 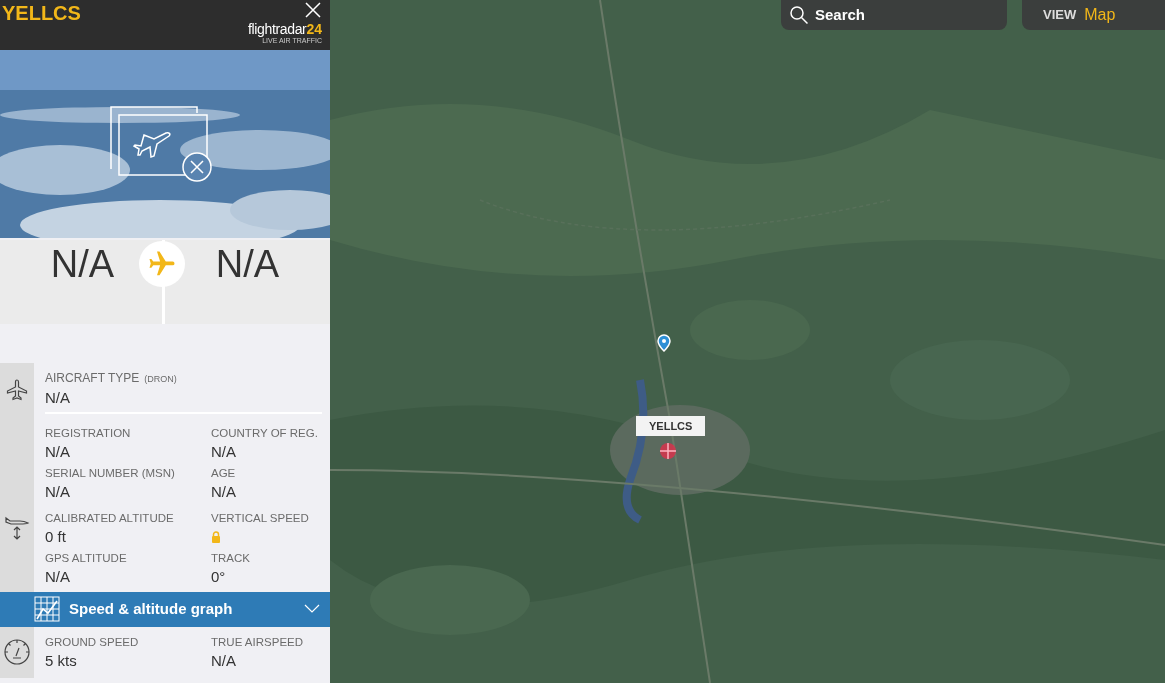 I want to click on field-label: COUNTRY OF REG., so click(x=265, y=433).